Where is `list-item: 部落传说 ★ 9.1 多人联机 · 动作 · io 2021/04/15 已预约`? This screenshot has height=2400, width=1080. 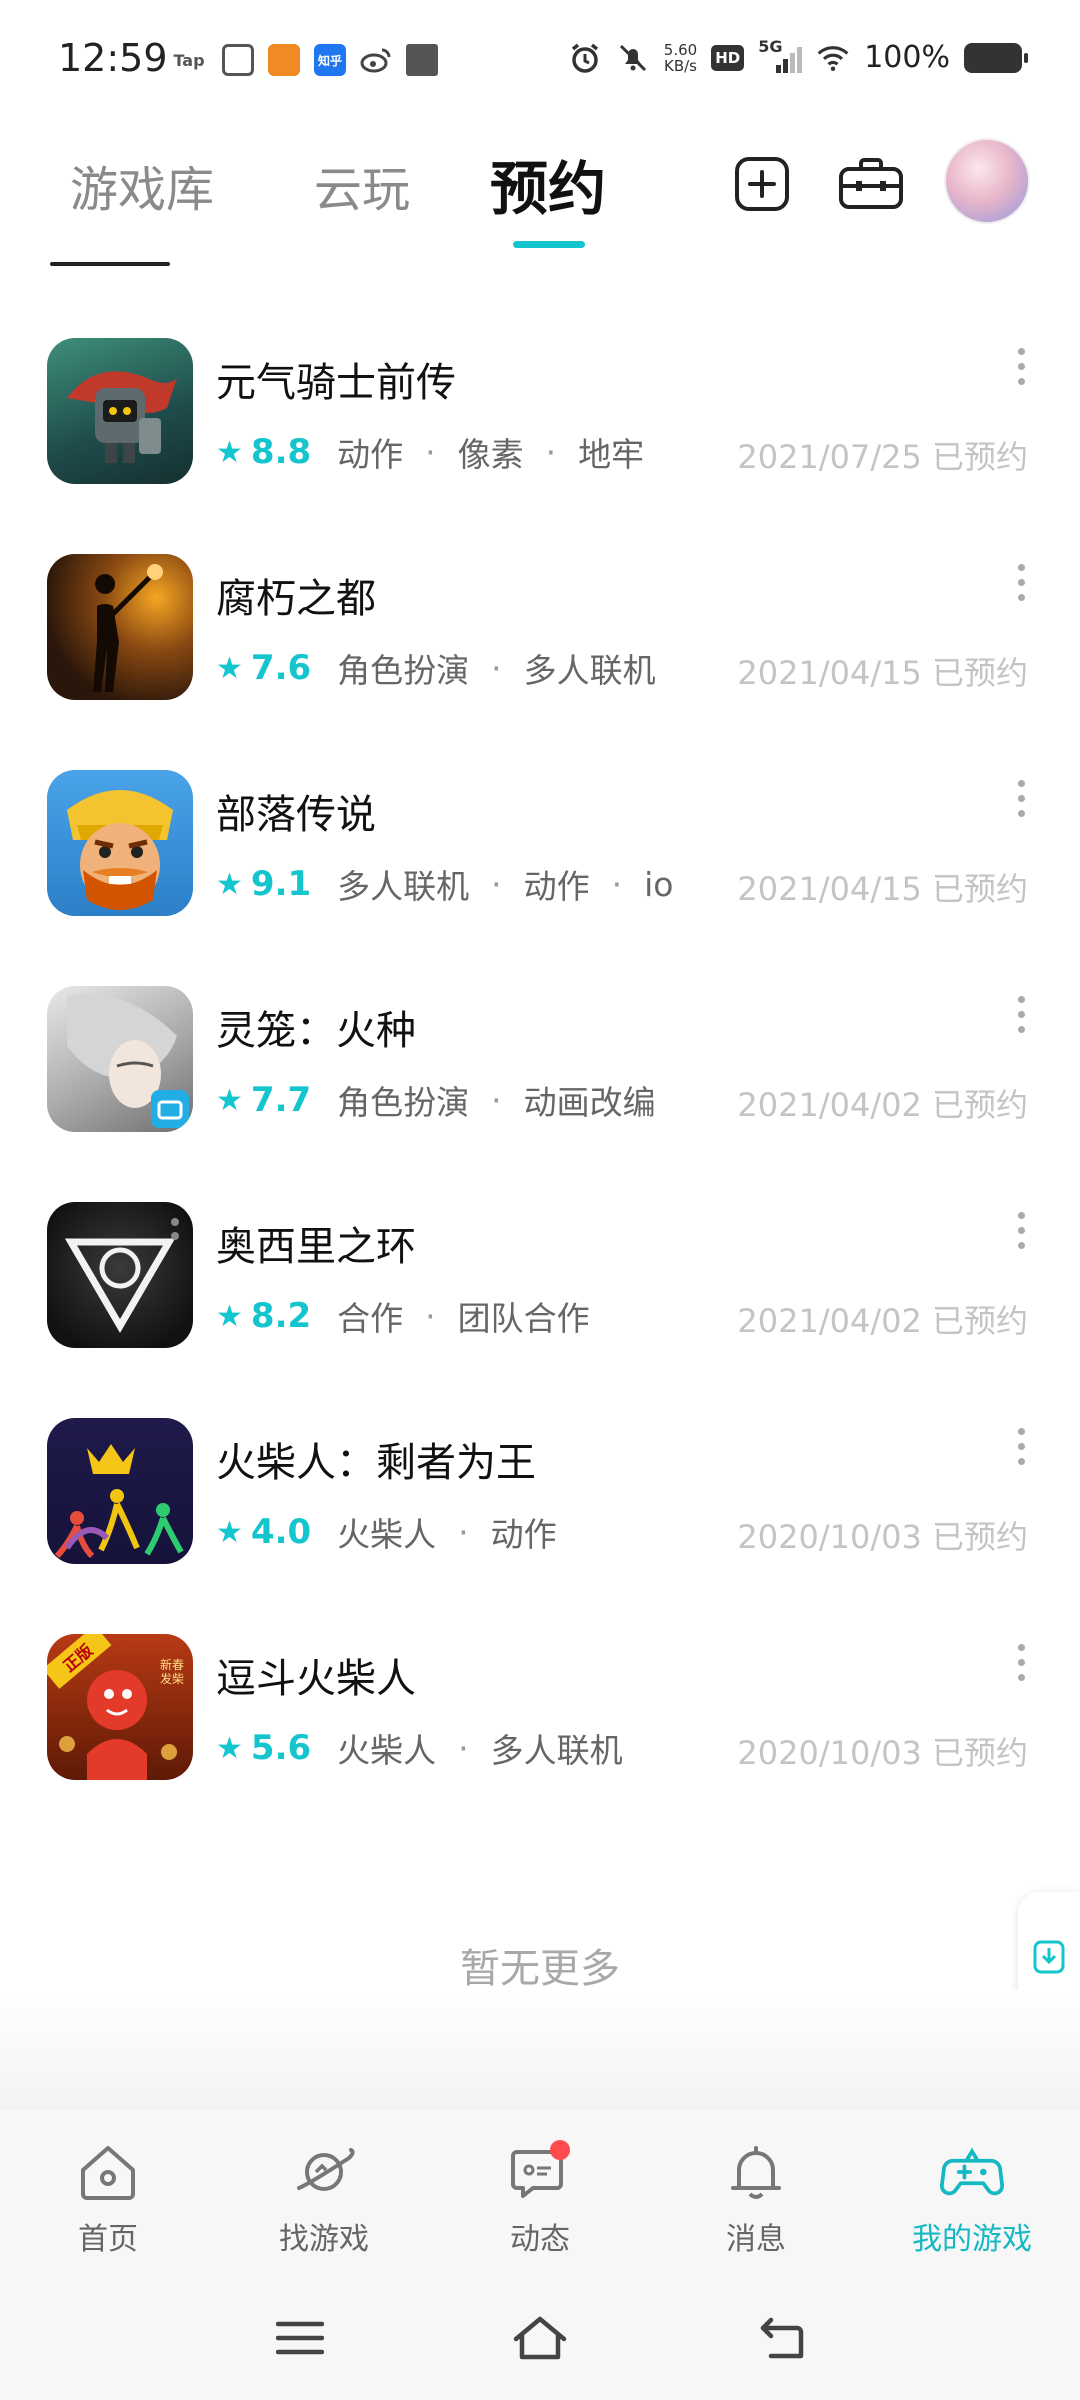
list-item: 部落传说 ★ 9.1 多人联机 · 动作 · io 2021/04/15 已预约 is located at coordinates (540, 860).